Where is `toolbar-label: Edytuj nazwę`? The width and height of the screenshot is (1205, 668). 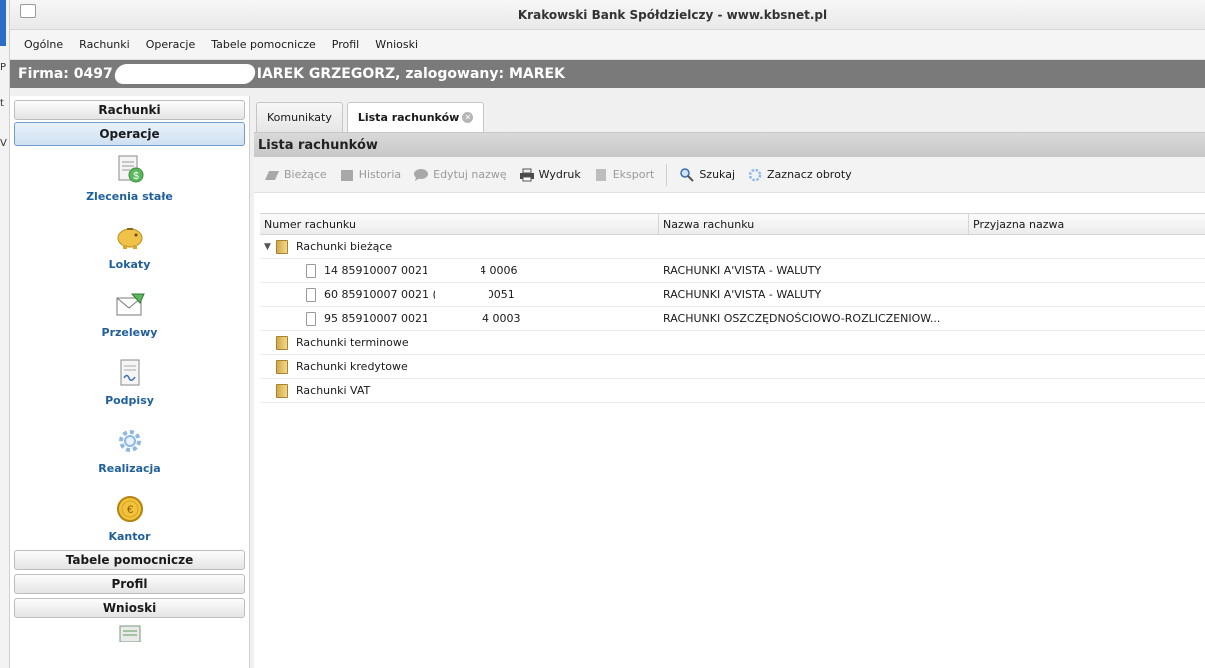
toolbar-label: Edytuj nazwę is located at coordinates (470, 174).